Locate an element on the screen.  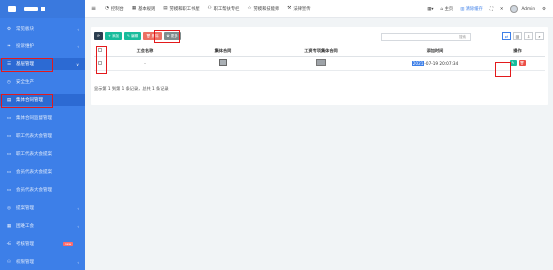
sidebar-item-permissions: ⚇ 权限管理 ‹ is located at coordinates (42, 262).